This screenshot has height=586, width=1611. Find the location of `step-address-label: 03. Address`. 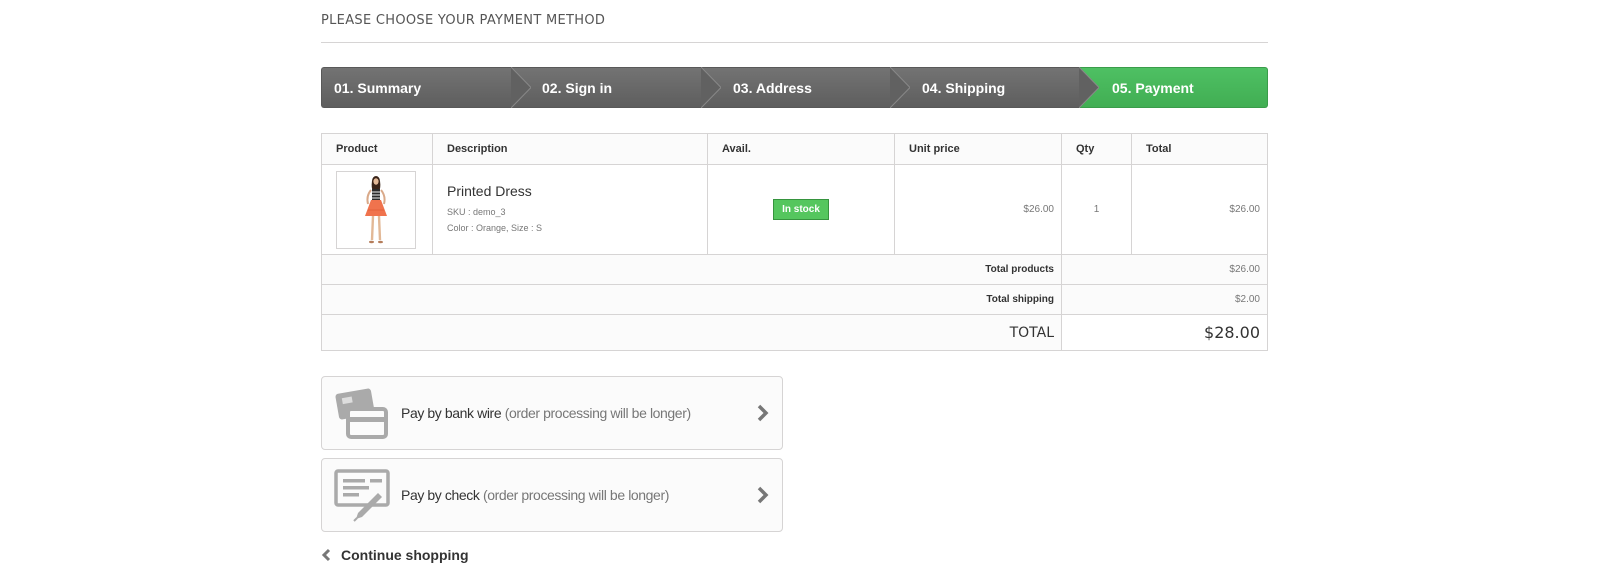

step-address-label: 03. Address is located at coordinates (772, 87).